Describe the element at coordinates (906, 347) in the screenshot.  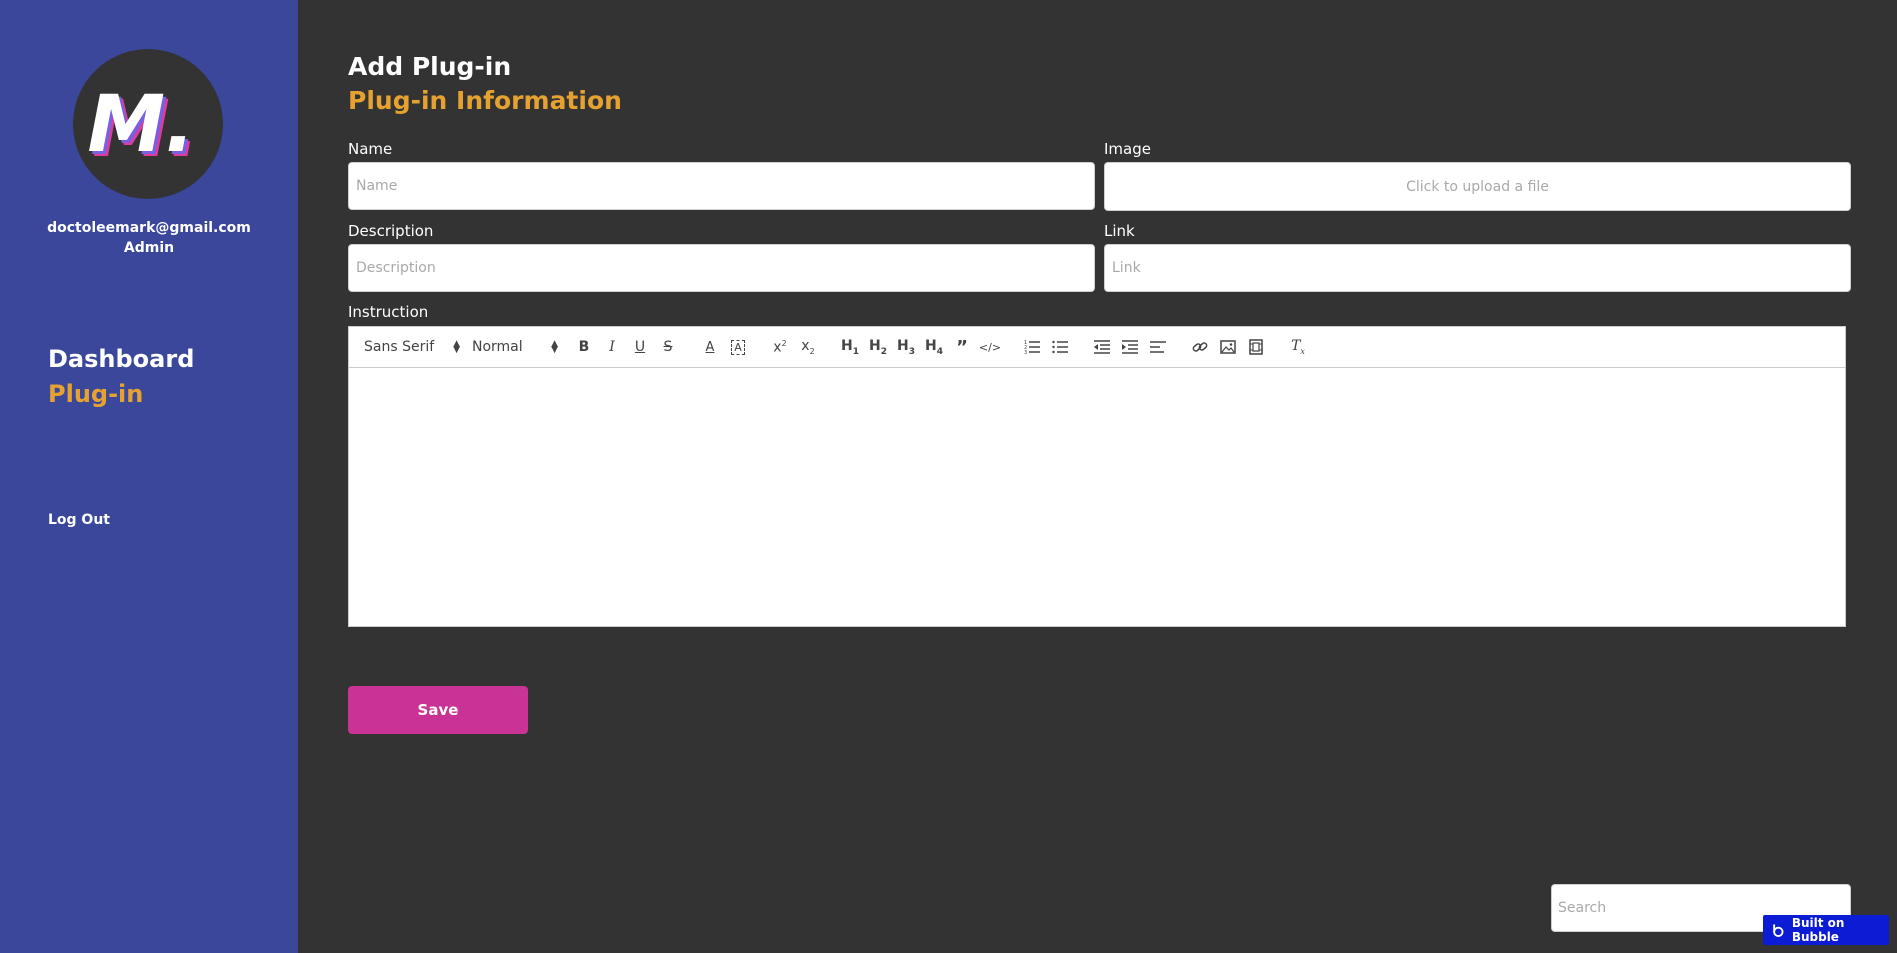
I see `heading-3-icon: H3` at that location.